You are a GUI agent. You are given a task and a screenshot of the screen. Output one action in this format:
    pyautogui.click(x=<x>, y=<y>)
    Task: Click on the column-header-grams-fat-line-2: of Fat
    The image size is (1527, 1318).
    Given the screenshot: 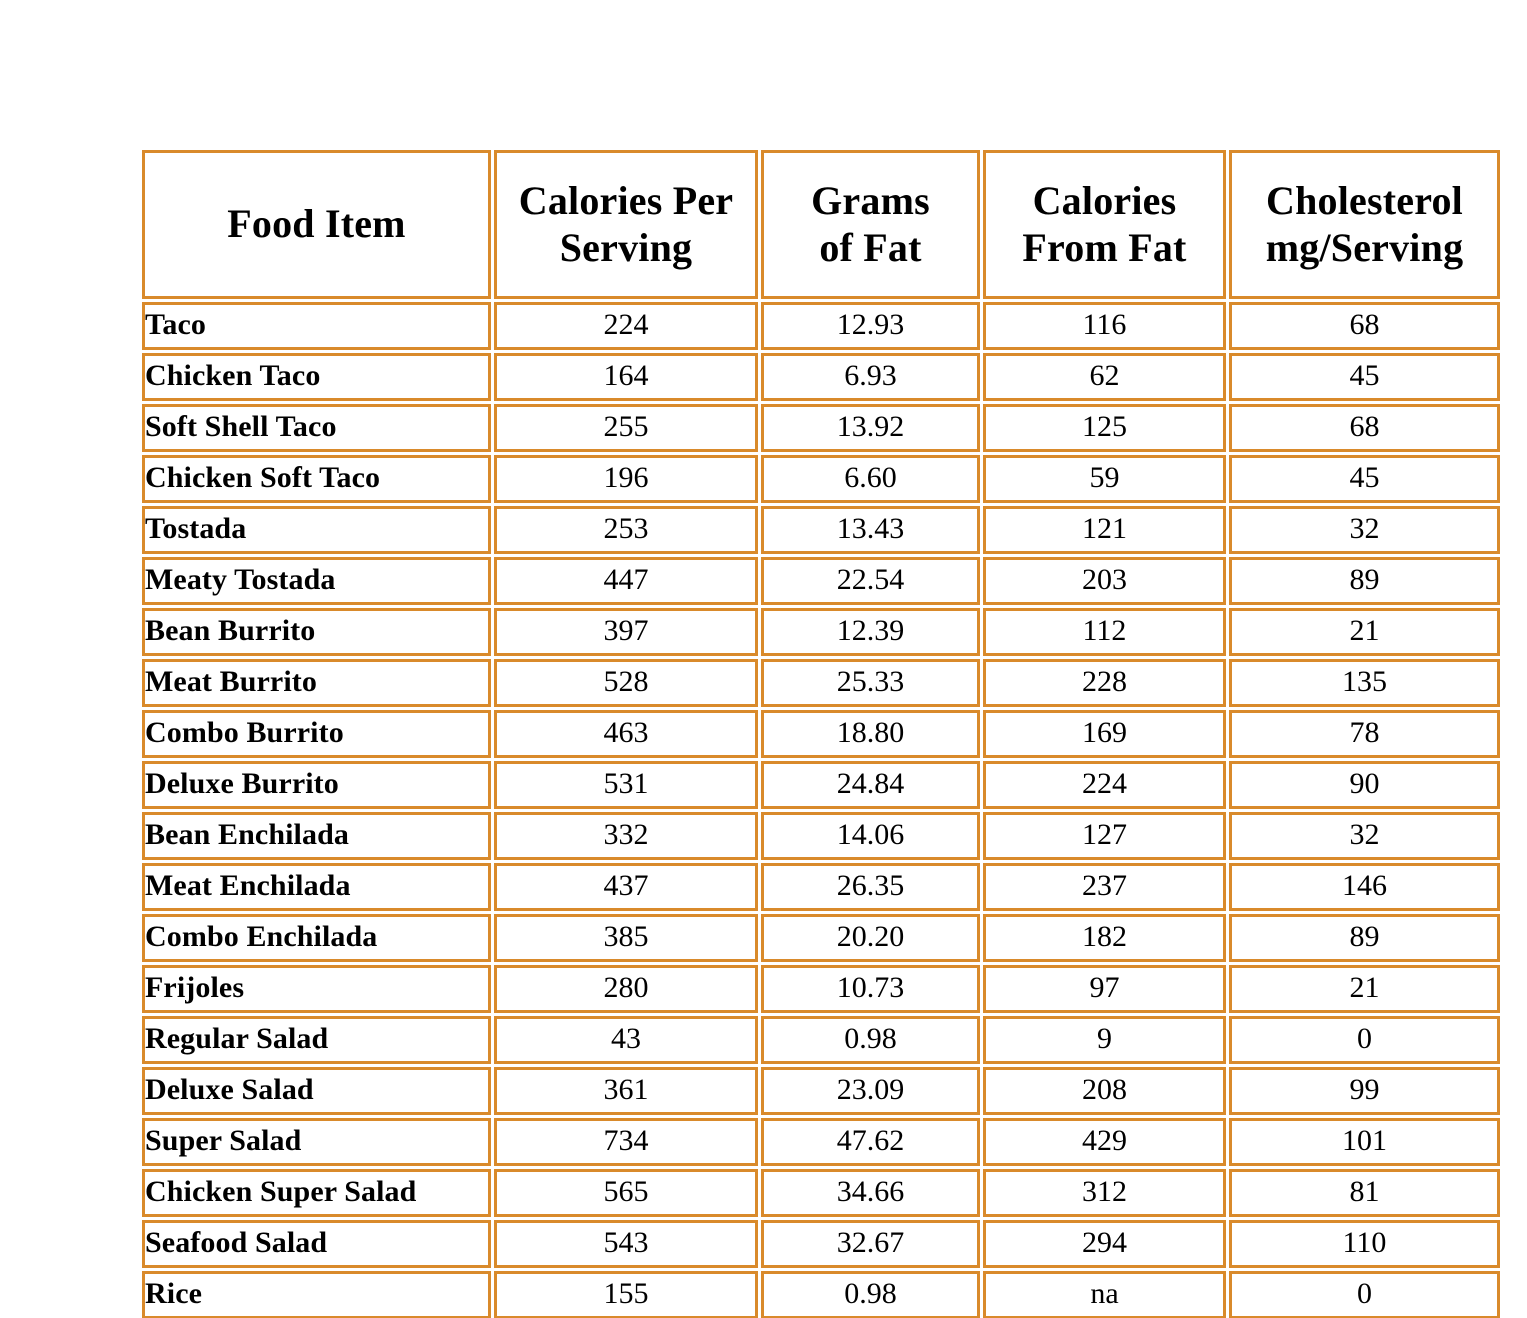 What is the action you would take?
    pyautogui.click(x=870, y=247)
    